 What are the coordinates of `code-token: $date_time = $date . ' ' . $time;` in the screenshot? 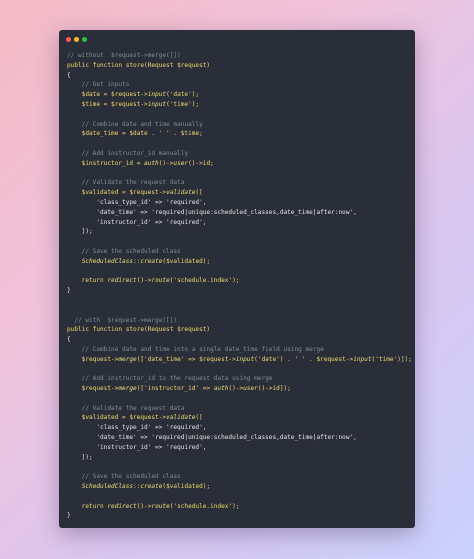 It's located at (135, 134).